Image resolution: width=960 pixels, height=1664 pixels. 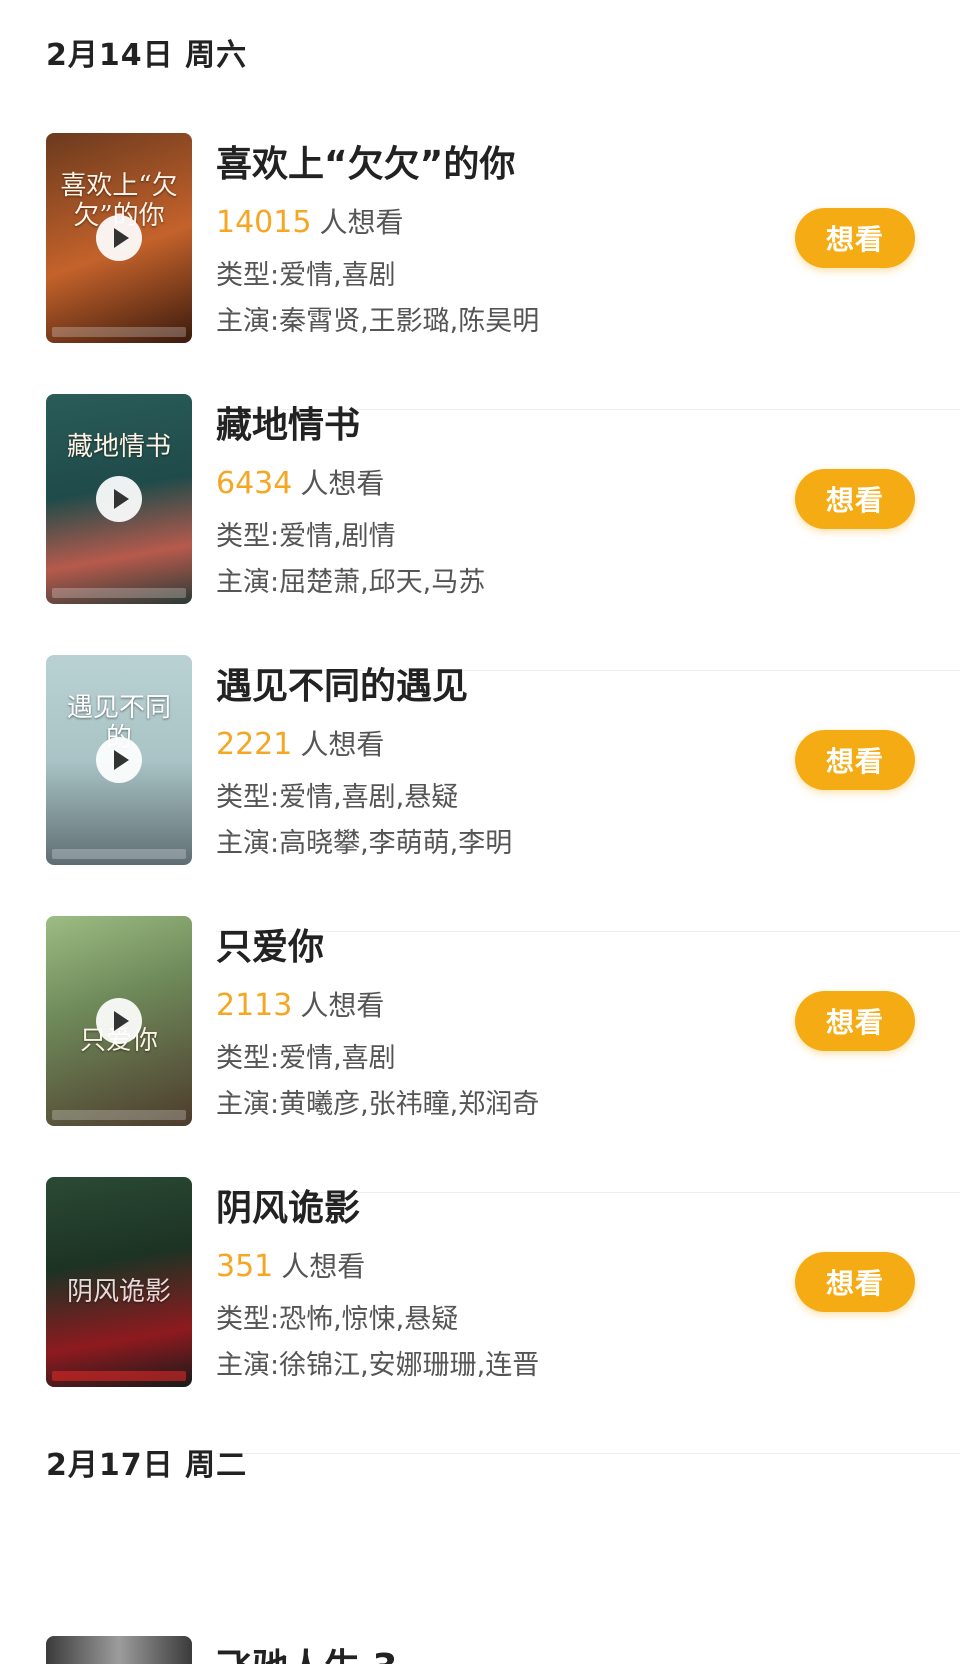 I want to click on movie-poster: 遇见不同的, so click(x=119, y=760).